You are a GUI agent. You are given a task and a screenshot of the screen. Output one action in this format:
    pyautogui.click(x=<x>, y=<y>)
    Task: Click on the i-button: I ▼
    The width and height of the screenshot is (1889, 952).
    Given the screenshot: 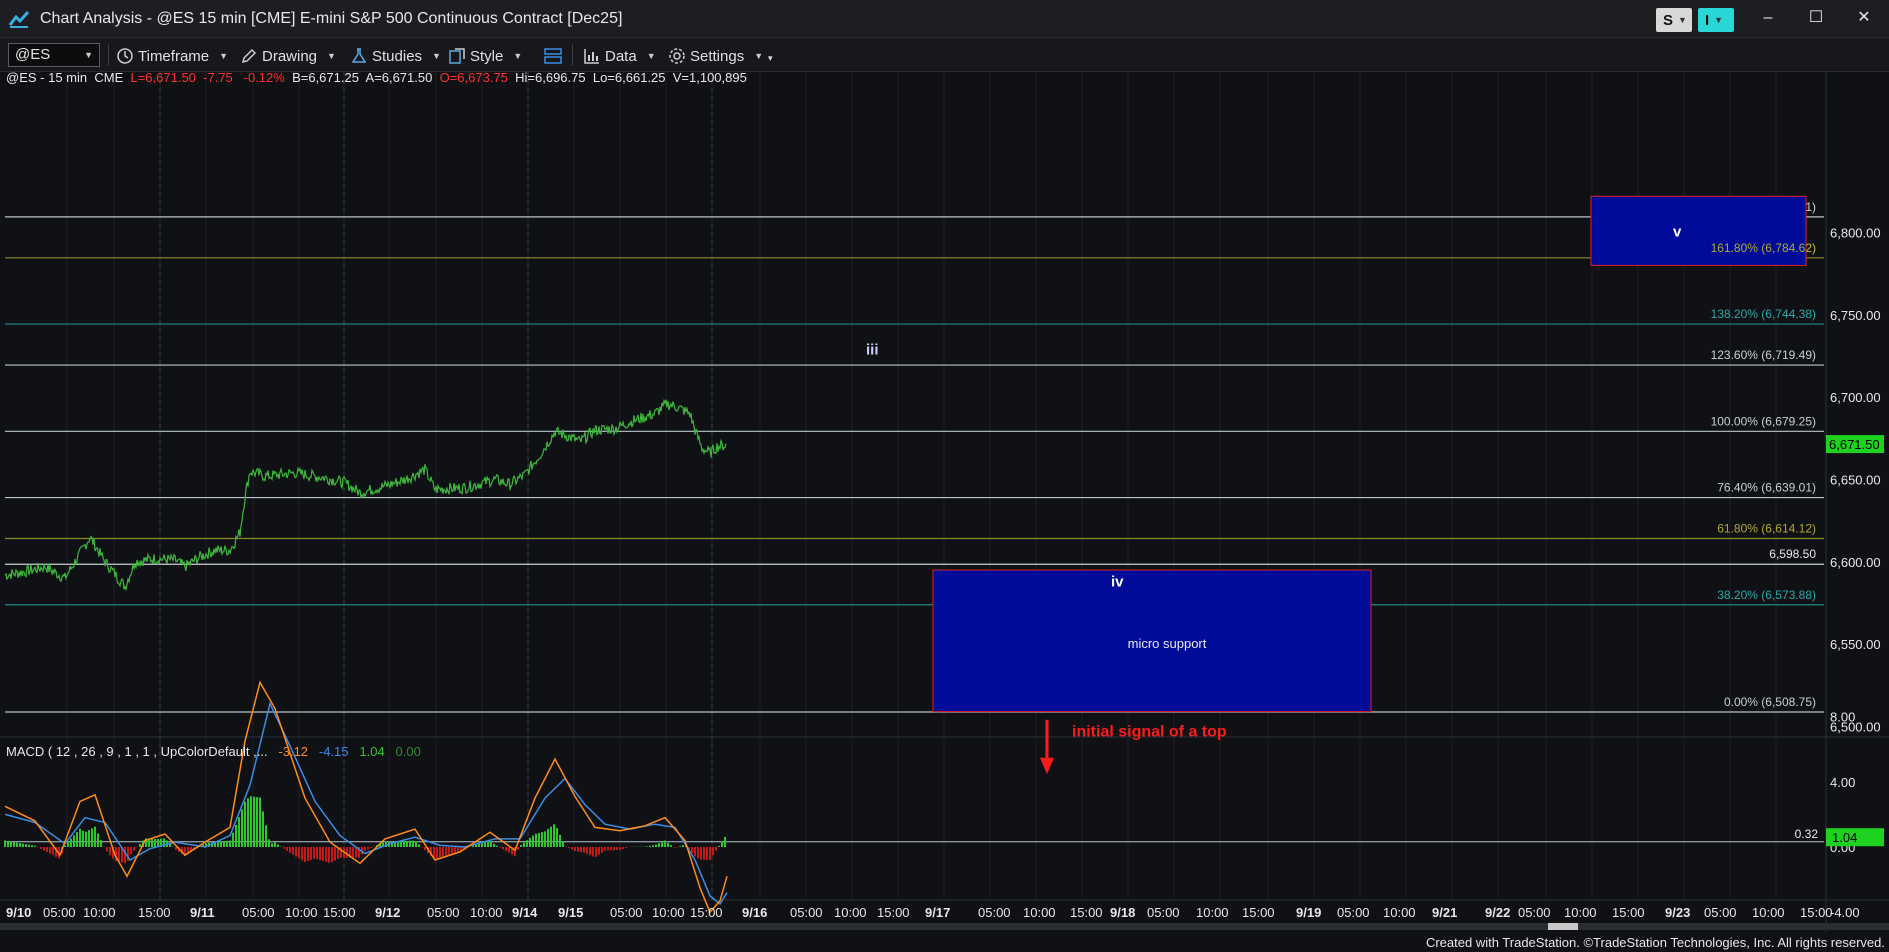 What is the action you would take?
    pyautogui.click(x=1716, y=20)
    